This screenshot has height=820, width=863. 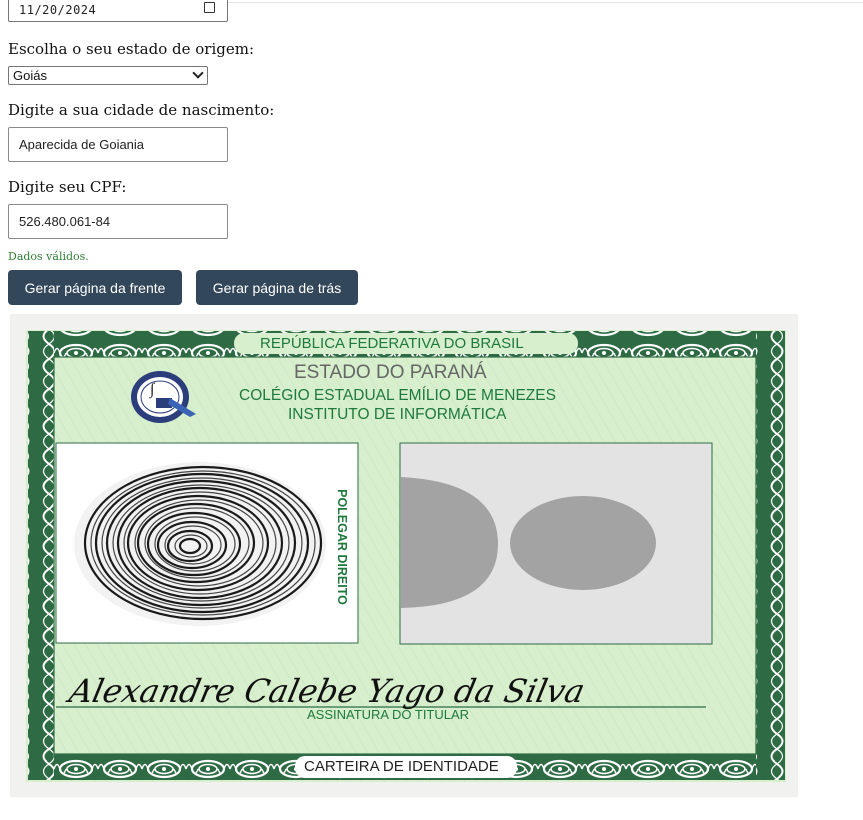 What do you see at coordinates (118, 11) in the screenshot?
I see `birth-date-input: 11/20/2024` at bounding box center [118, 11].